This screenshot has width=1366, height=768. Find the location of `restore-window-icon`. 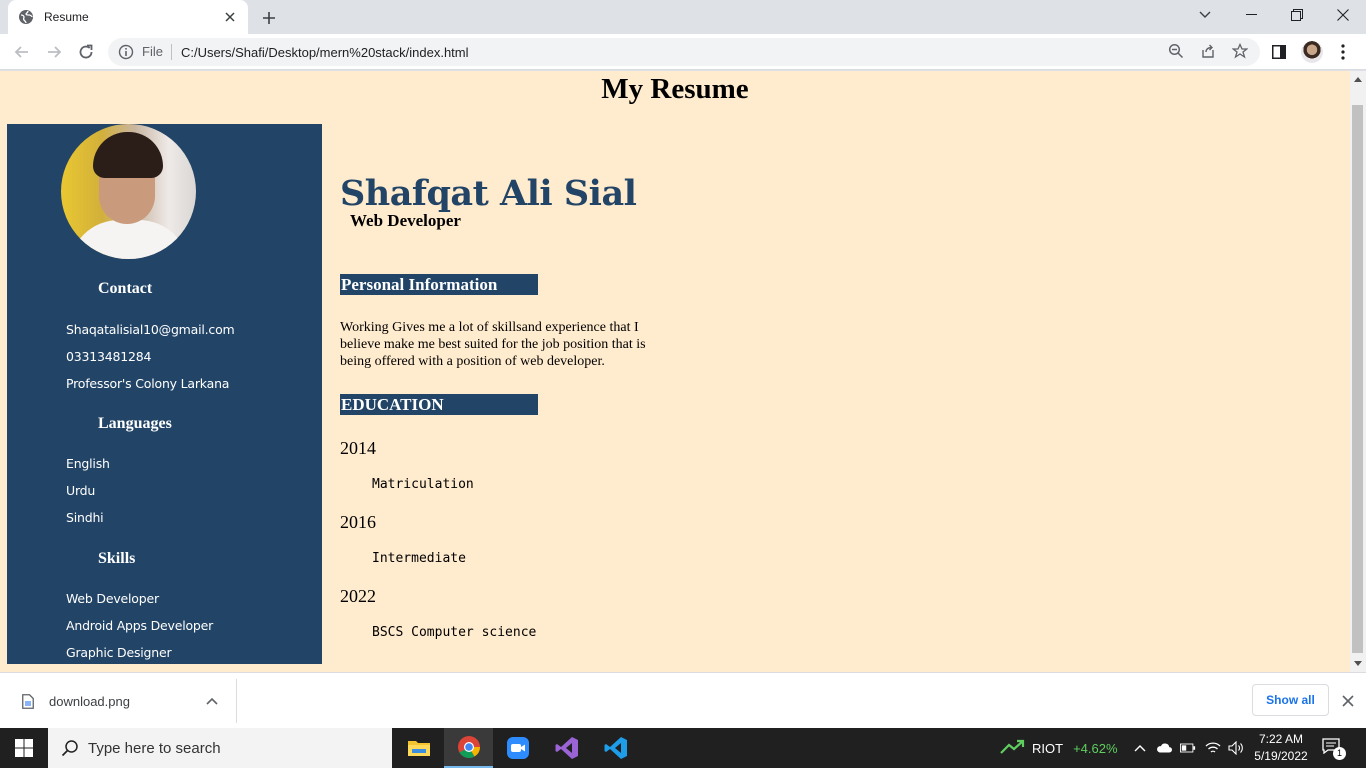

restore-window-icon is located at coordinates (1297, 15).